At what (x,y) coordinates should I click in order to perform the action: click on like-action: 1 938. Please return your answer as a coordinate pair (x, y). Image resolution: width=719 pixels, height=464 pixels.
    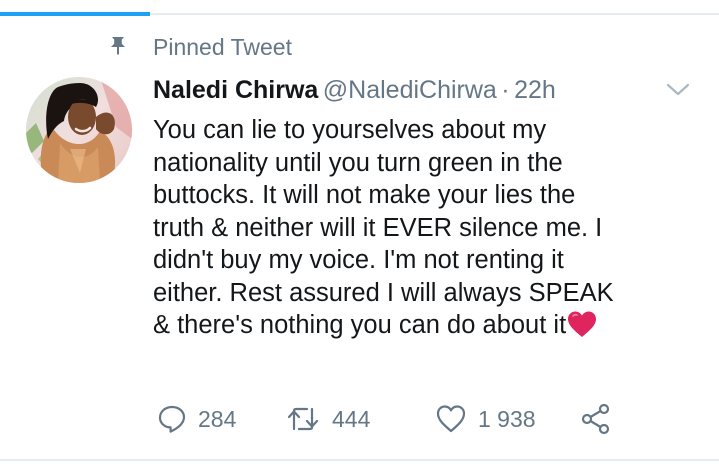
    Looking at the image, I should click on (485, 419).